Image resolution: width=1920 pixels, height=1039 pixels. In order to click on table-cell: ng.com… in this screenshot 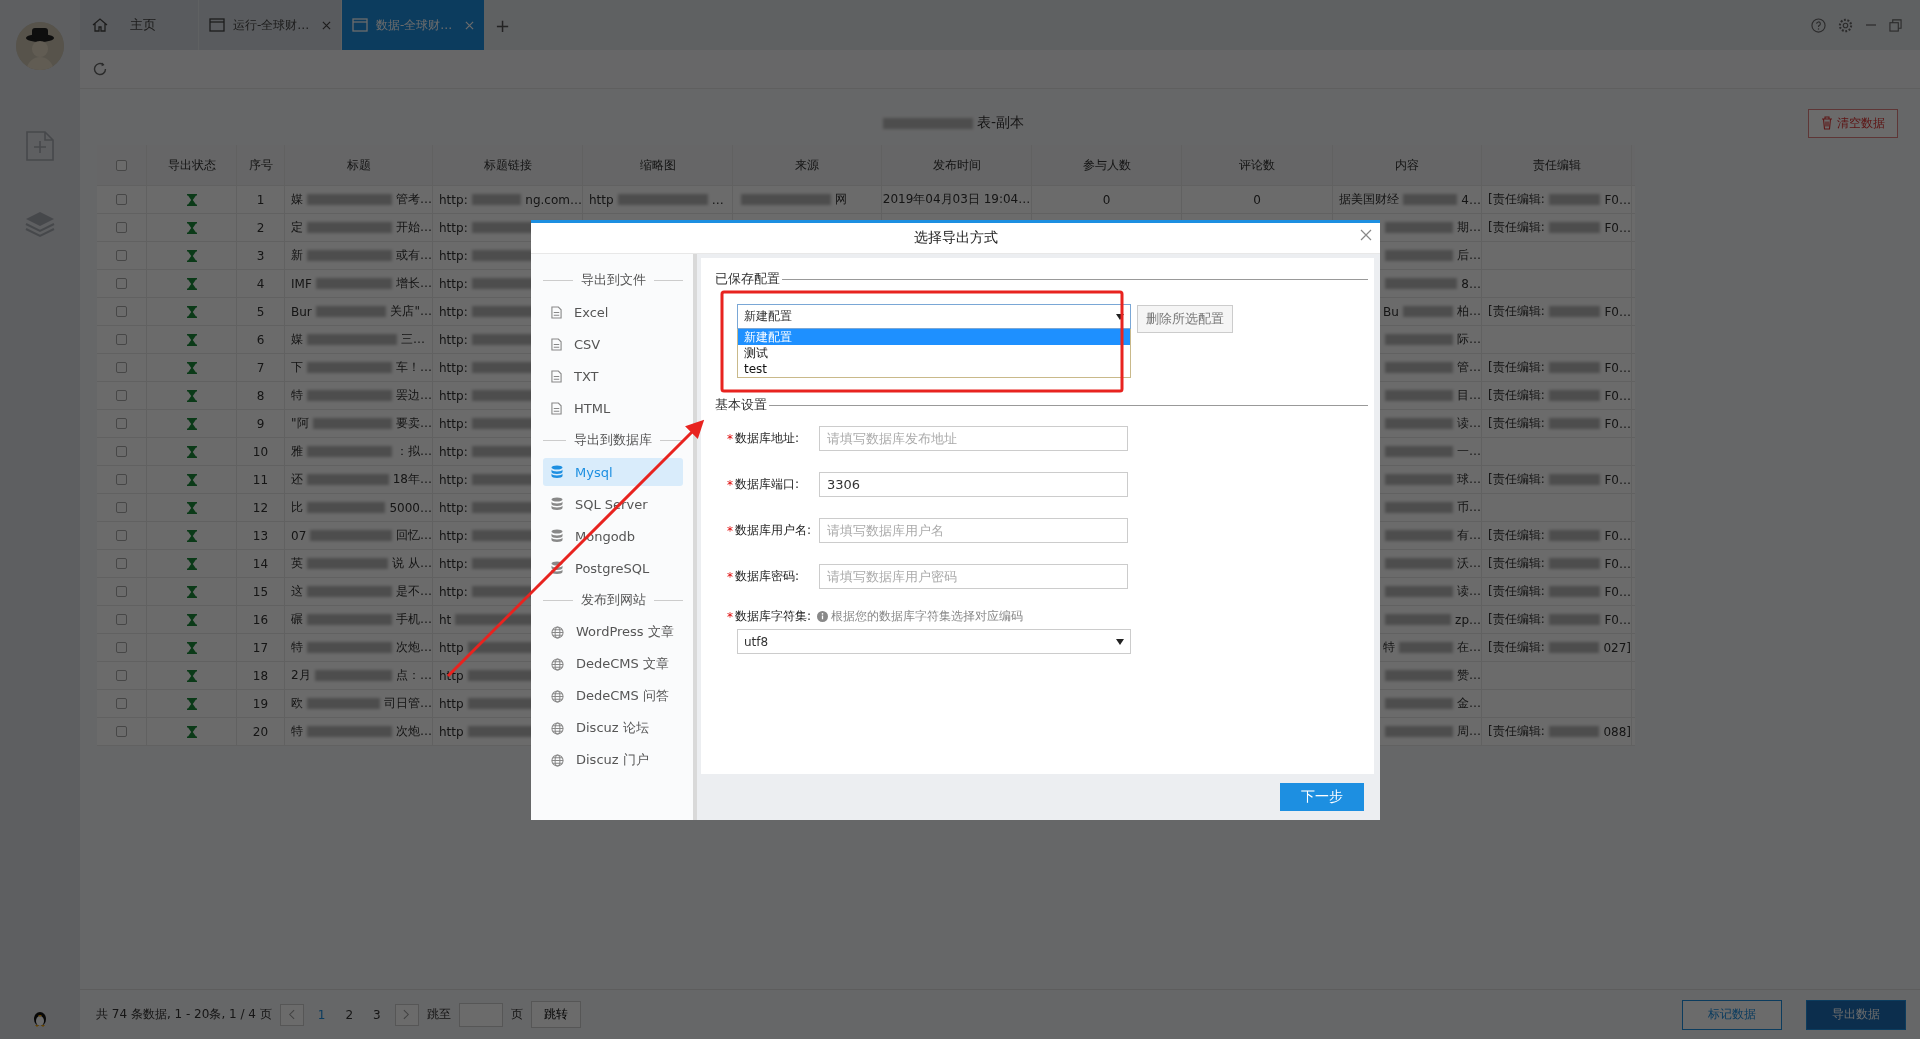, I will do `click(553, 199)`.